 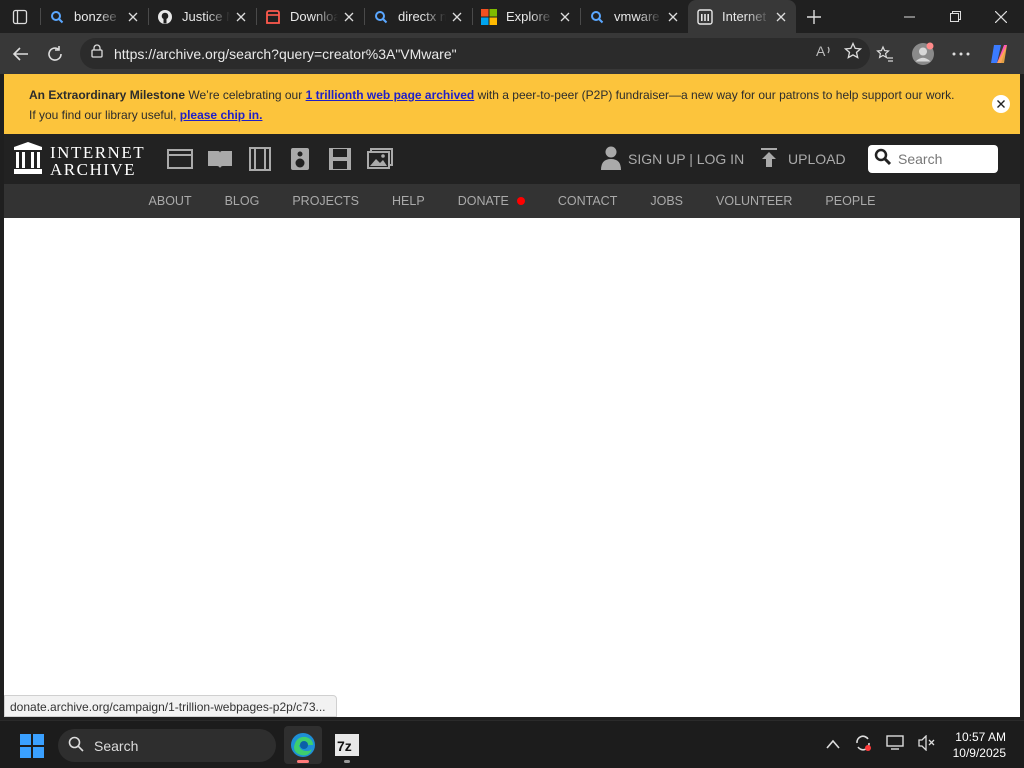 What do you see at coordinates (220, 159) in the screenshot?
I see `texts-icon` at bounding box center [220, 159].